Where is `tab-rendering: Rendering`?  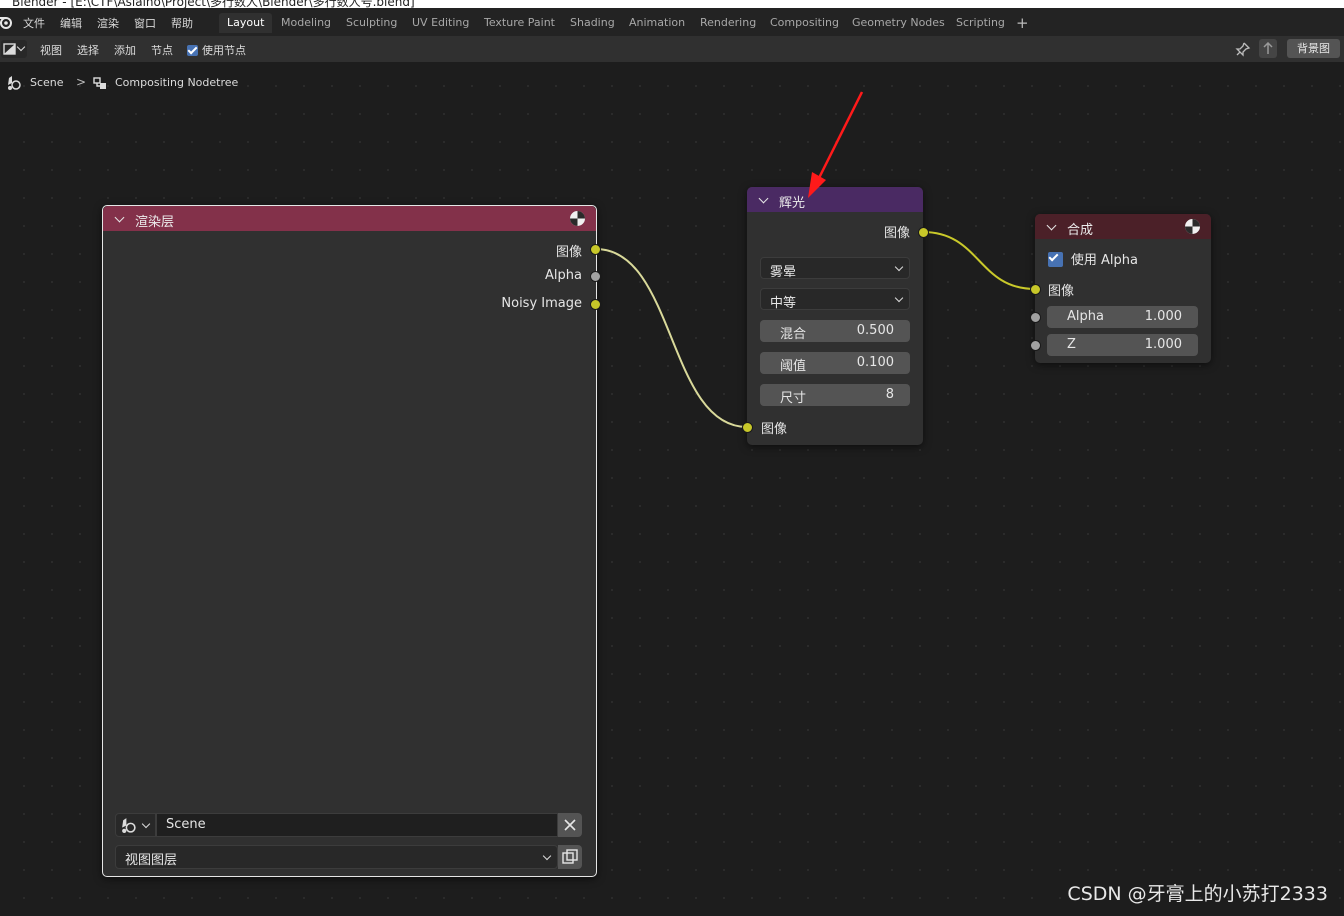
tab-rendering: Rendering is located at coordinates (728, 23).